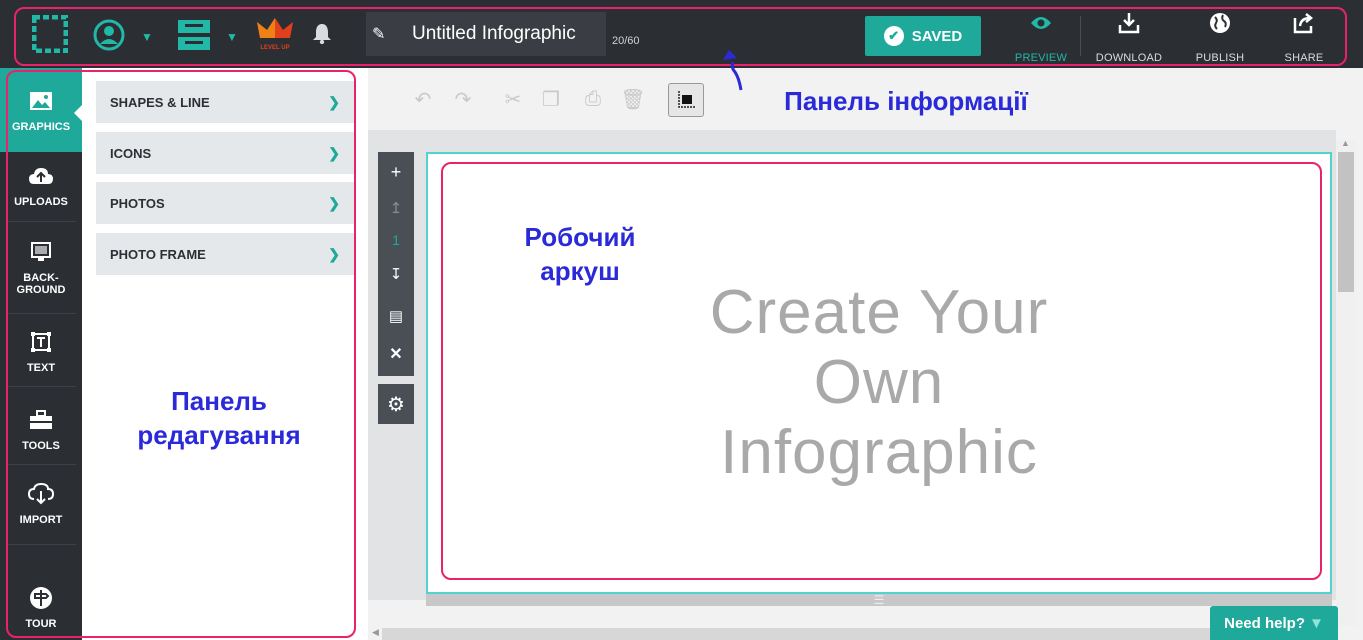  What do you see at coordinates (633, 99) in the screenshot?
I see `delete-icon: 🗑` at bounding box center [633, 99].